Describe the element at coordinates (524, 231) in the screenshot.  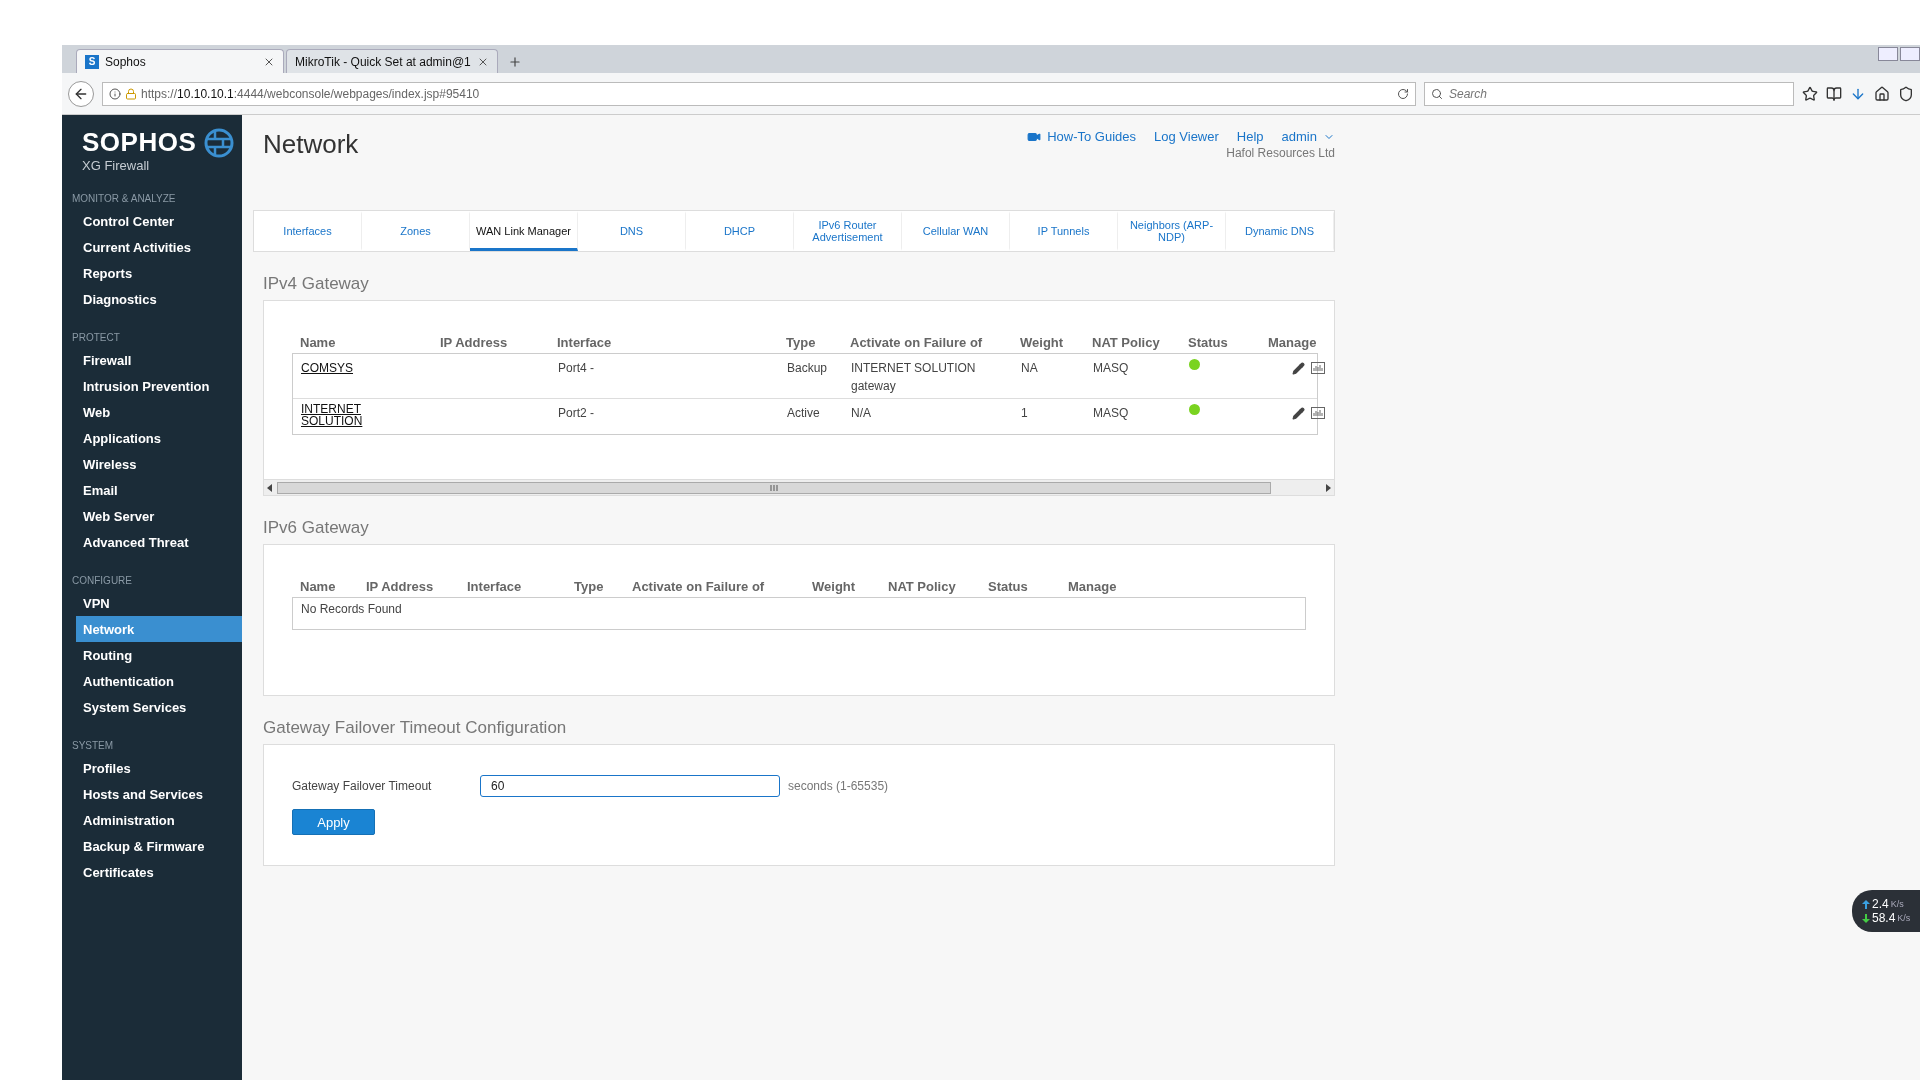
I see `tab: WAN Link Manager` at that location.